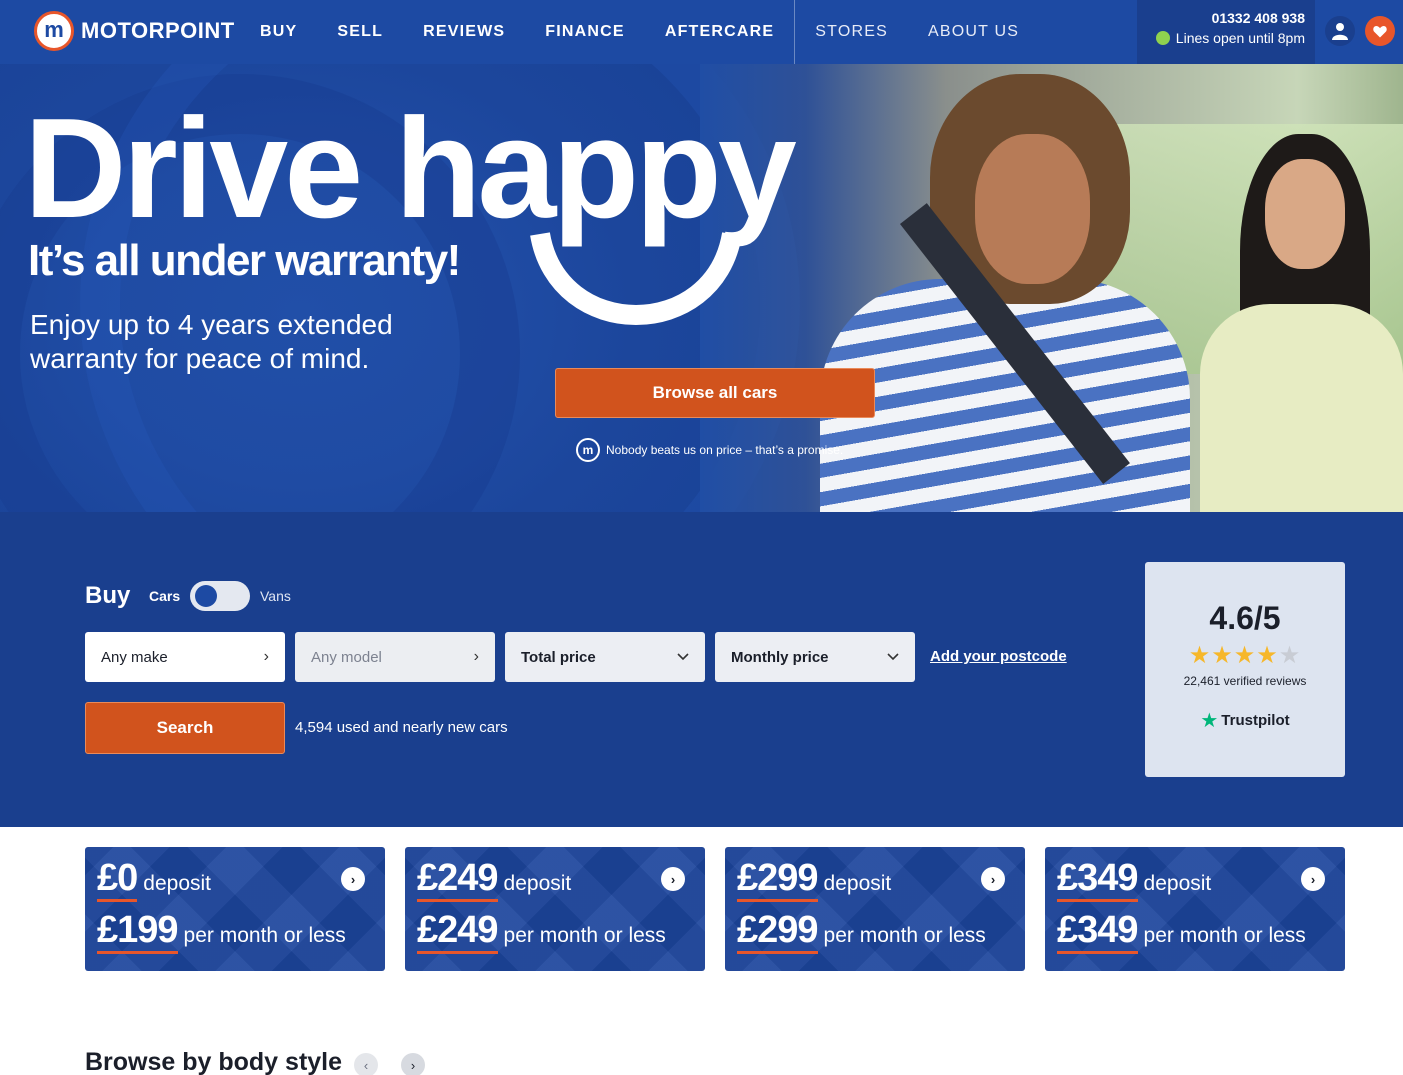 The image size is (1403, 1075). I want to click on buy-heading: Buy, so click(108, 595).